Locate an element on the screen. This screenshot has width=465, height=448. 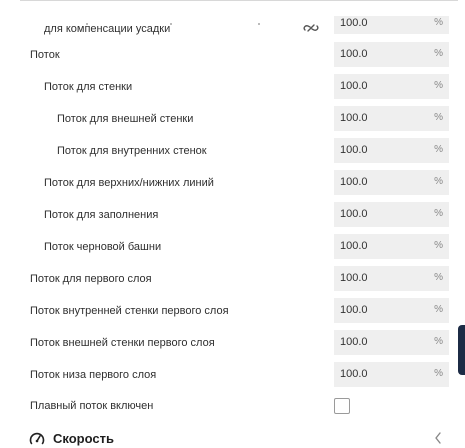
setting-label: Поток для заполнения is located at coordinates (101, 215).